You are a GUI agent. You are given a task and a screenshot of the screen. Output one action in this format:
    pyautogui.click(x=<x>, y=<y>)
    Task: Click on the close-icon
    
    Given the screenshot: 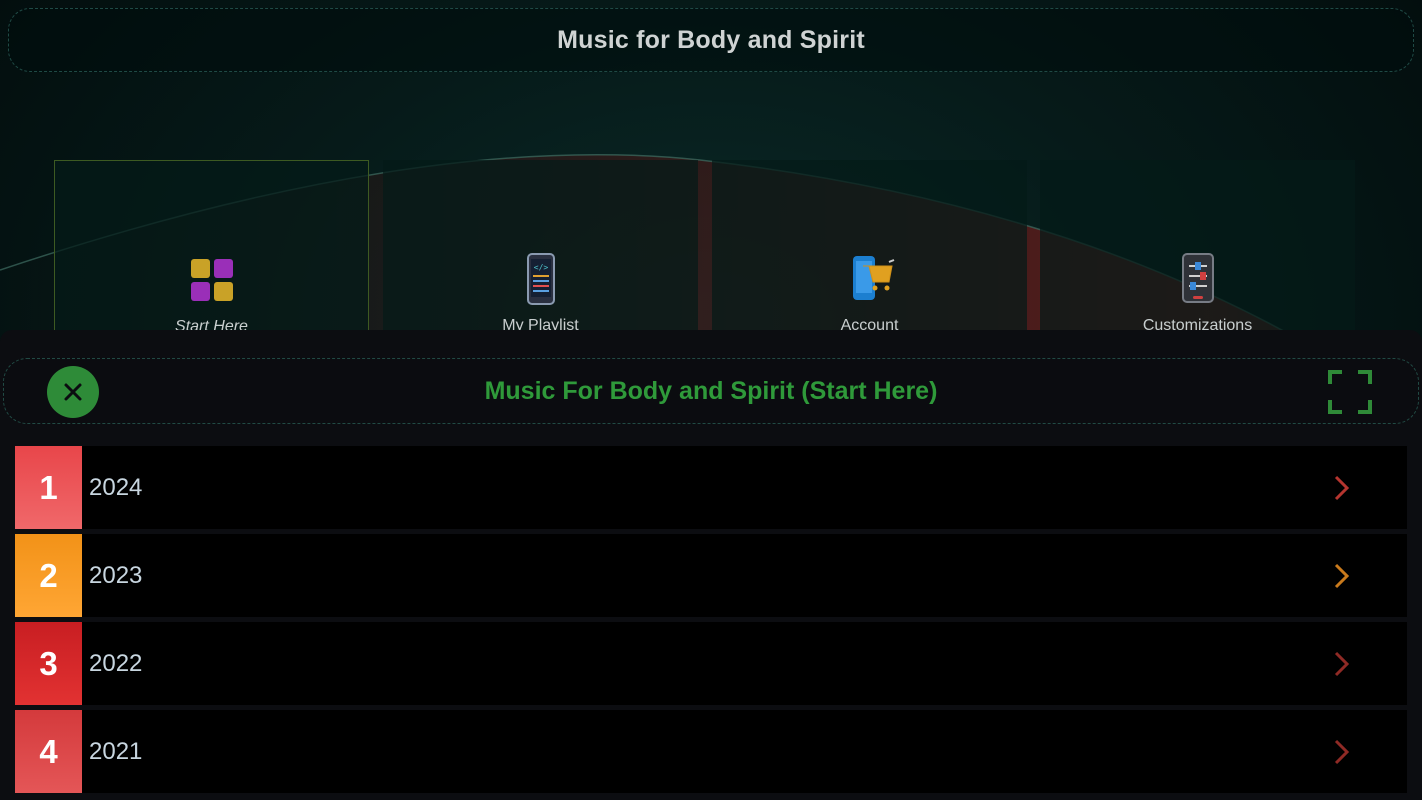 What is the action you would take?
    pyautogui.click(x=73, y=392)
    